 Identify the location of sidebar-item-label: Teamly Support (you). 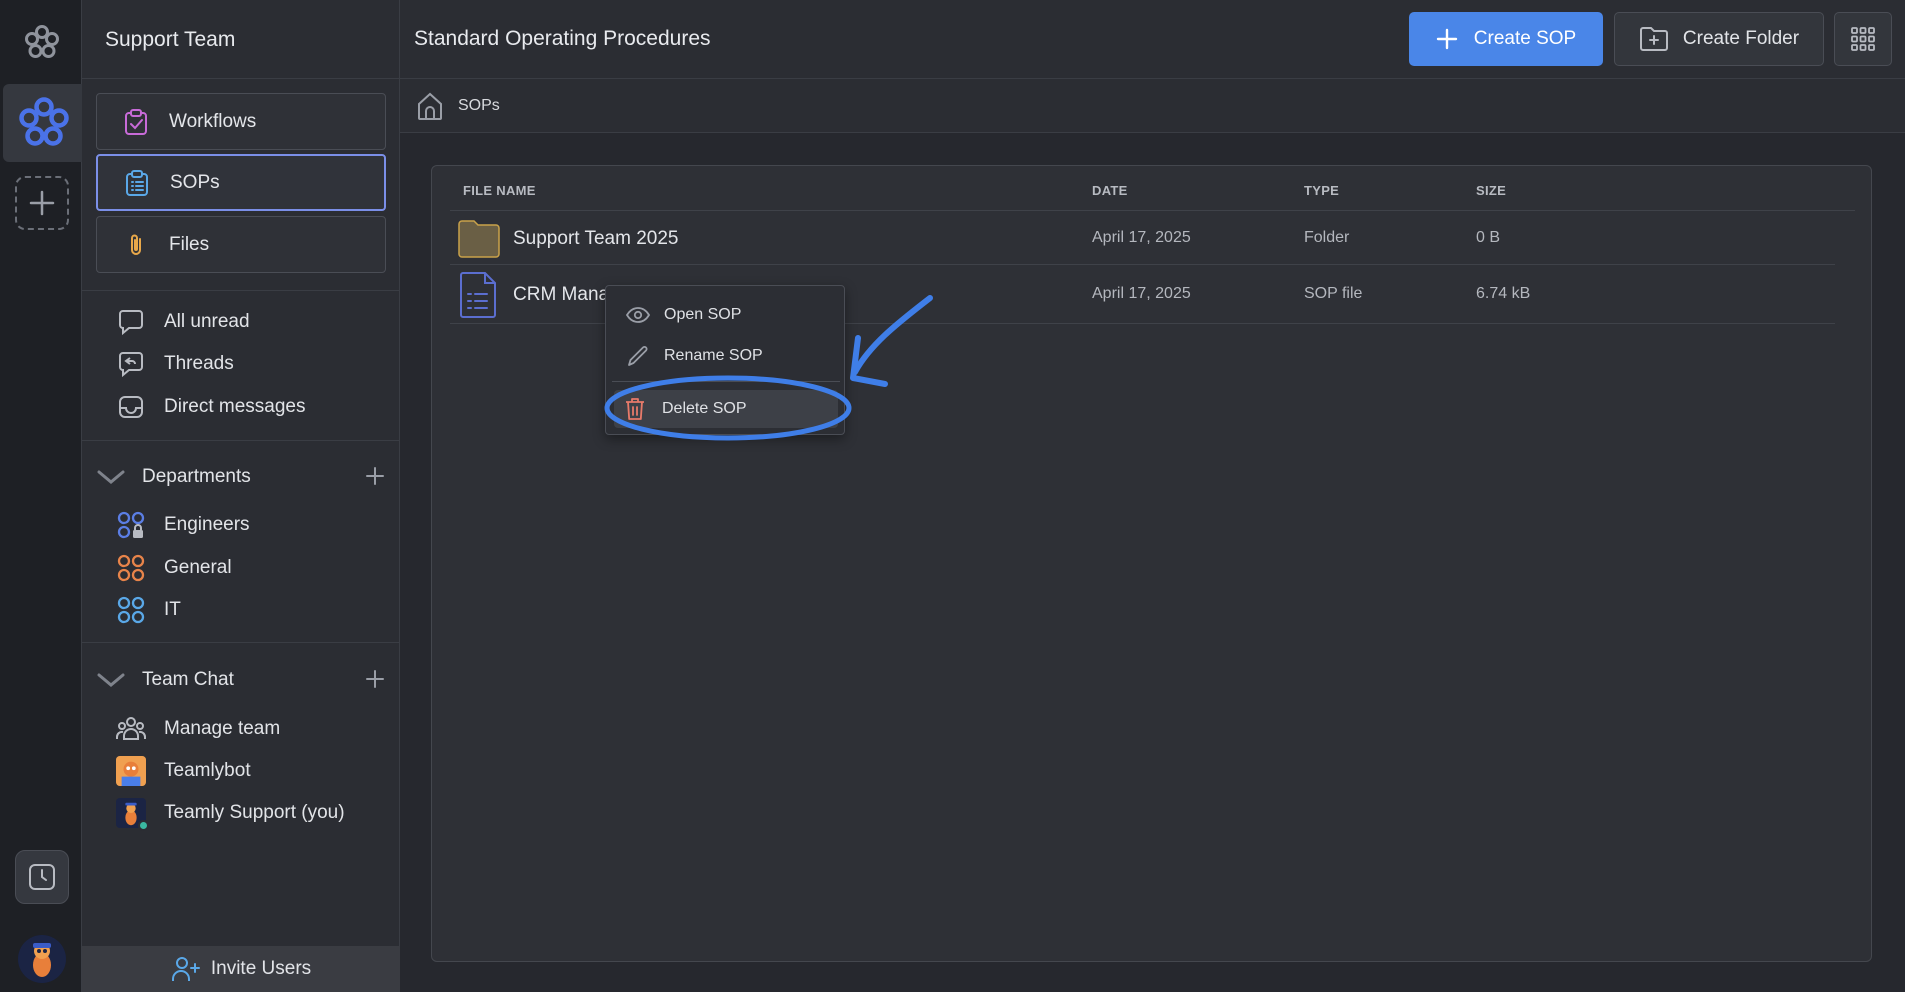
(254, 812).